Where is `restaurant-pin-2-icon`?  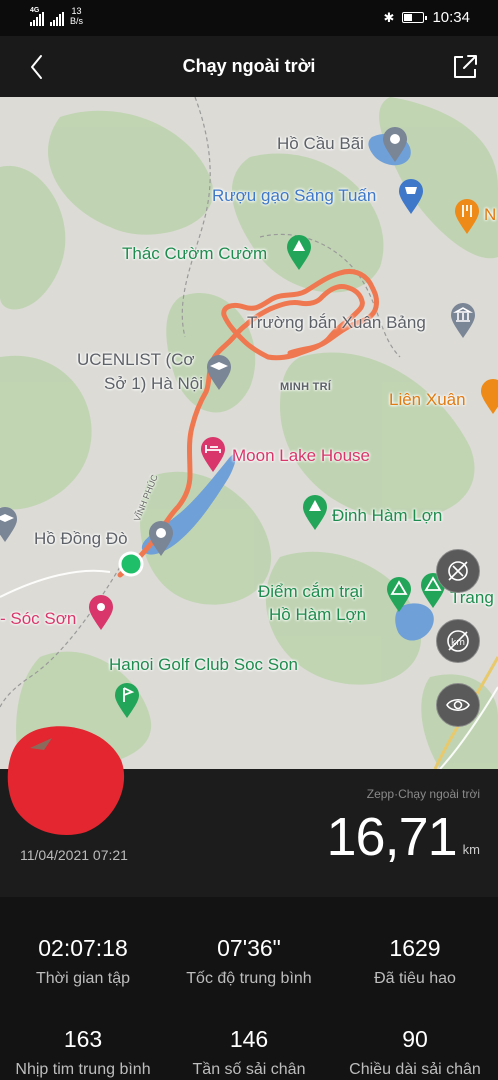 restaurant-pin-2-icon is located at coordinates (488, 396).